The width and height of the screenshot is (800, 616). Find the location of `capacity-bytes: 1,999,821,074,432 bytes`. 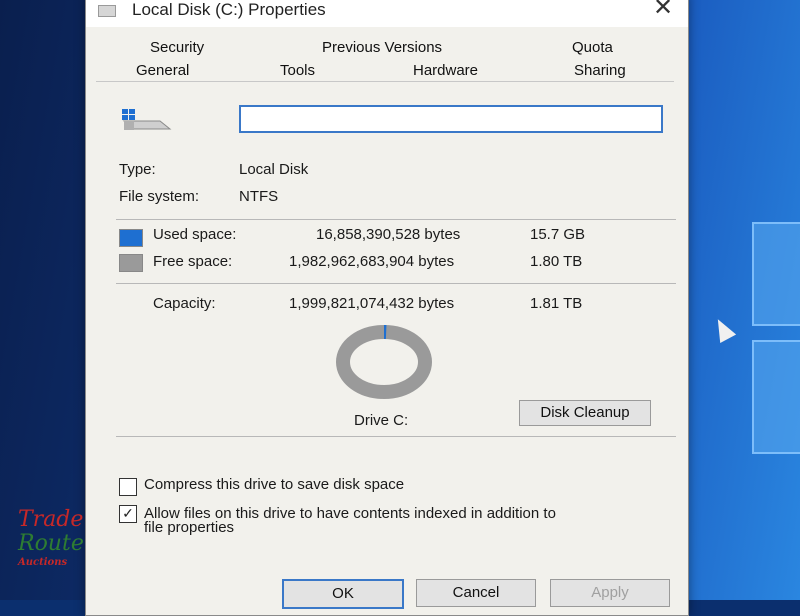

capacity-bytes: 1,999,821,074,432 bytes is located at coordinates (371, 303).